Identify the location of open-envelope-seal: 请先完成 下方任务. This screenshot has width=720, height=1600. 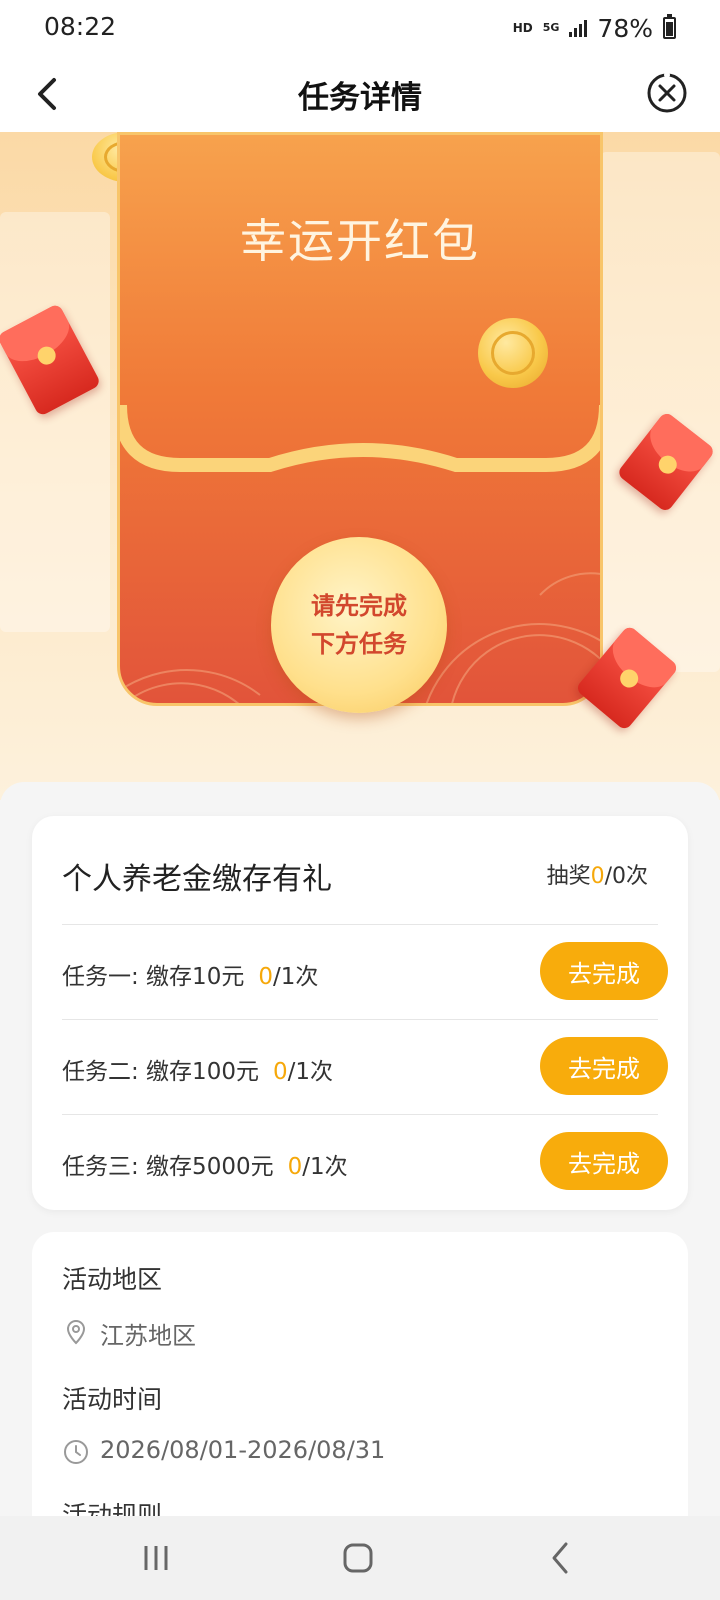
(359, 625).